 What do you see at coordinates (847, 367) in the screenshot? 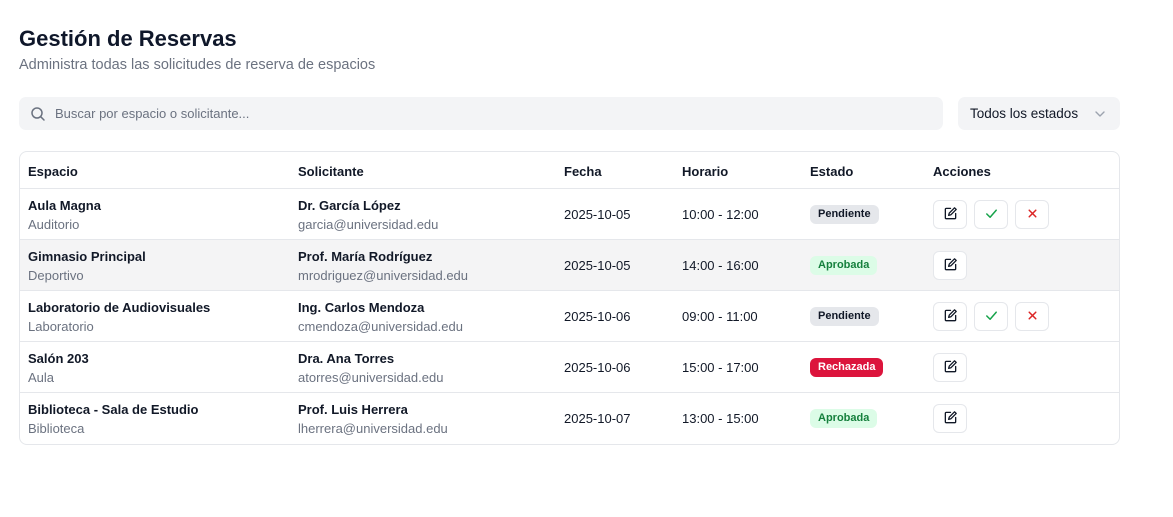
I see `status-badge: Rechazada` at bounding box center [847, 367].